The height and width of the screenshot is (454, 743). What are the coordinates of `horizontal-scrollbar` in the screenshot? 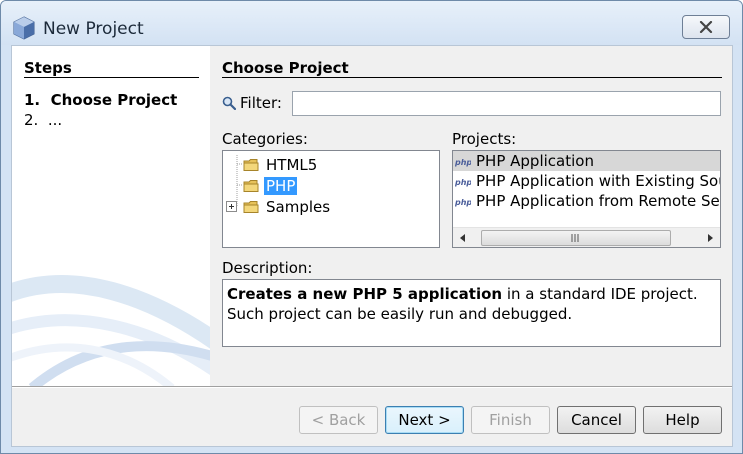 It's located at (586, 237).